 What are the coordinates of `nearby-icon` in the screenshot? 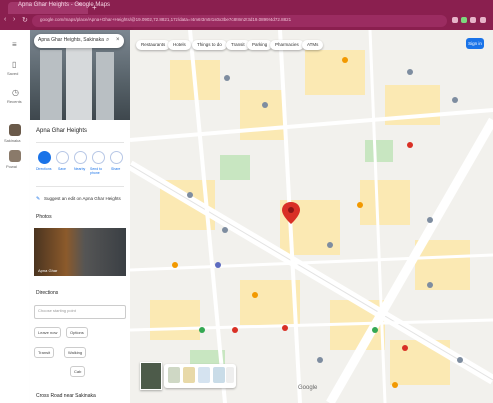 It's located at (80, 157).